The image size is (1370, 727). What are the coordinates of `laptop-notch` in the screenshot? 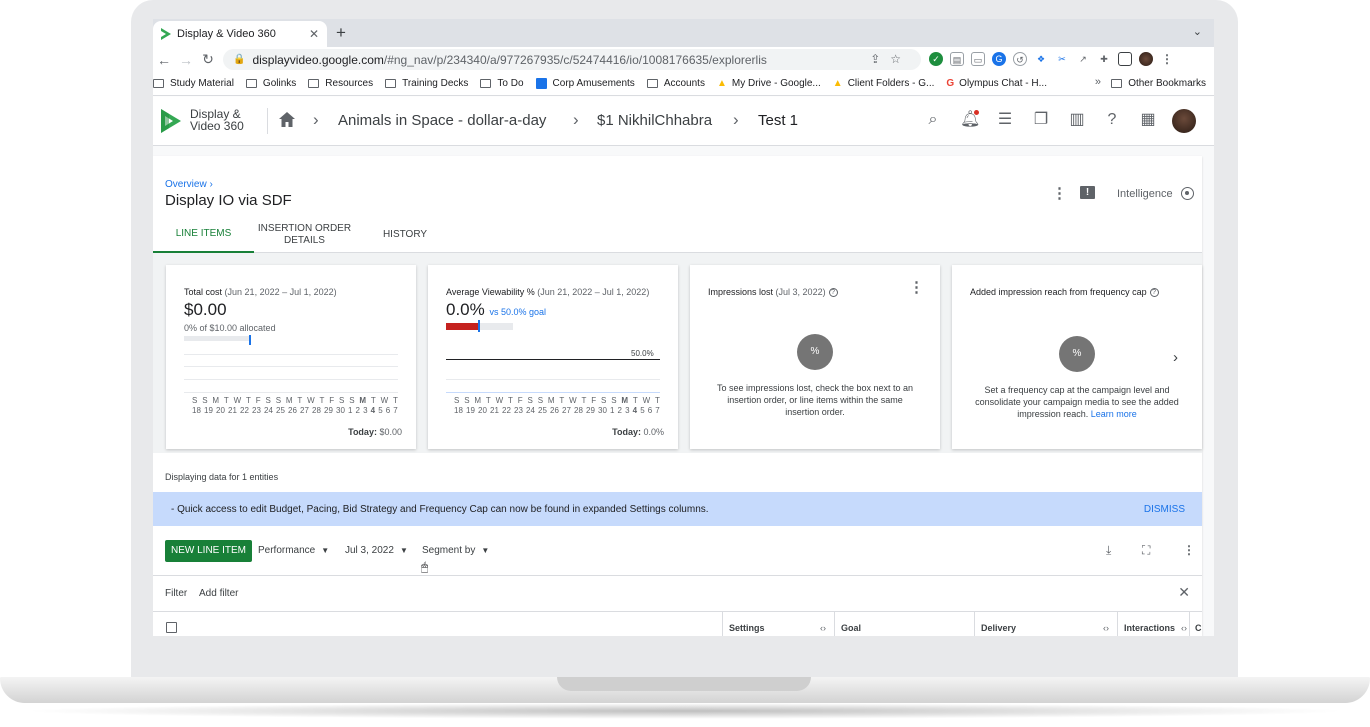 It's located at (684, 684).